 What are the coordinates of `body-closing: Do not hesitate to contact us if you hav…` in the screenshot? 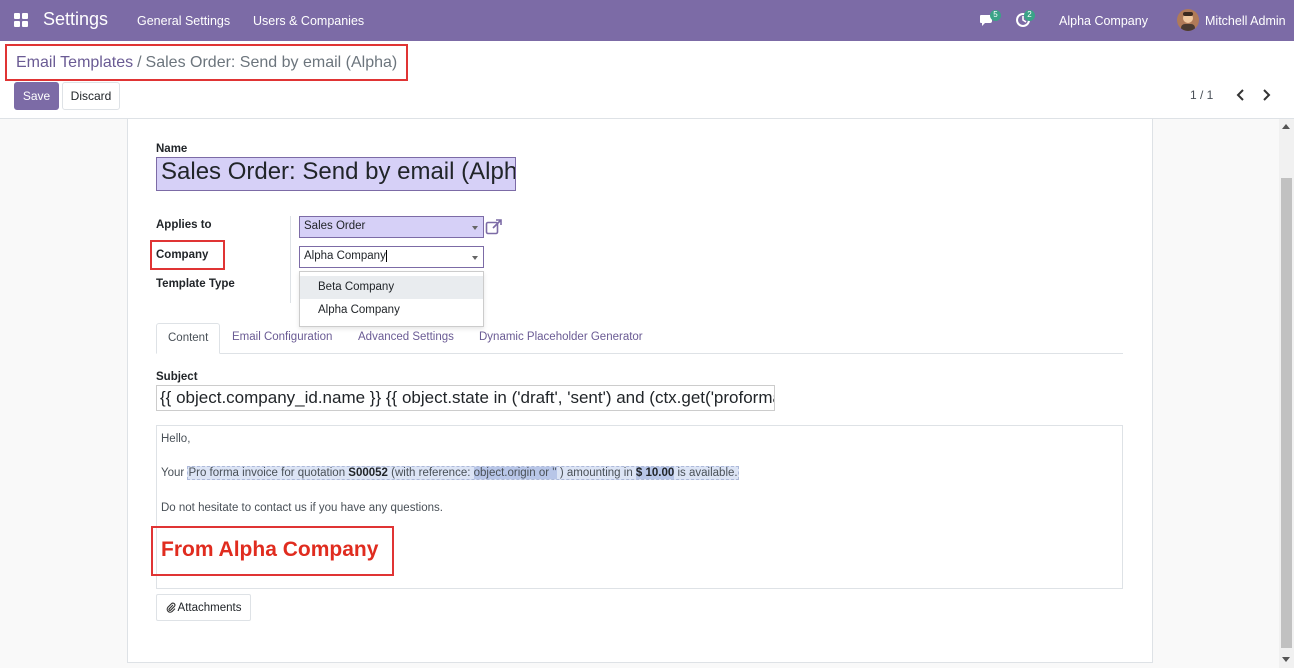 It's located at (302, 508).